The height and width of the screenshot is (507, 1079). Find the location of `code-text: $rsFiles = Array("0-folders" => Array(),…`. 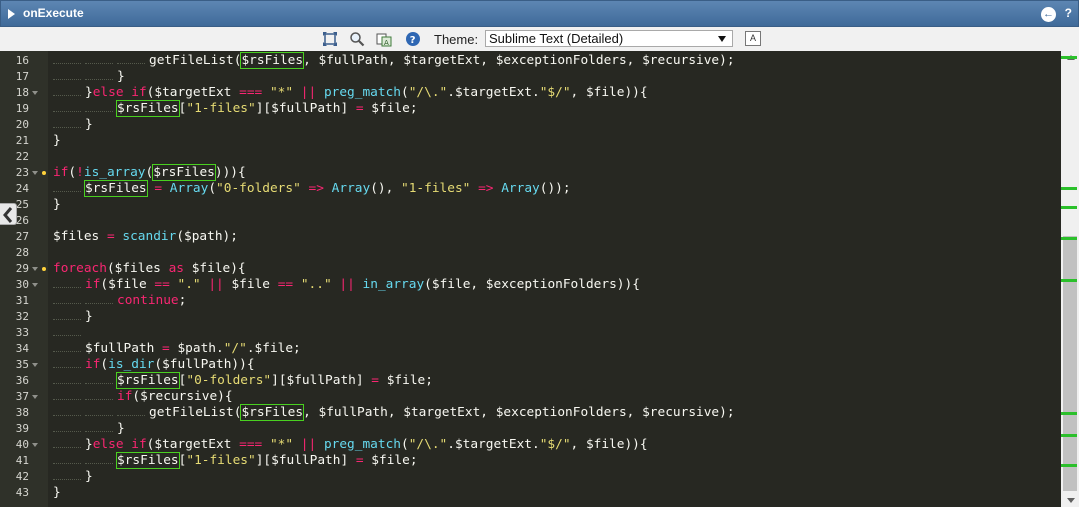

code-text: $rsFiles = Array("0-folders" => Array(),… is located at coordinates (312, 188).